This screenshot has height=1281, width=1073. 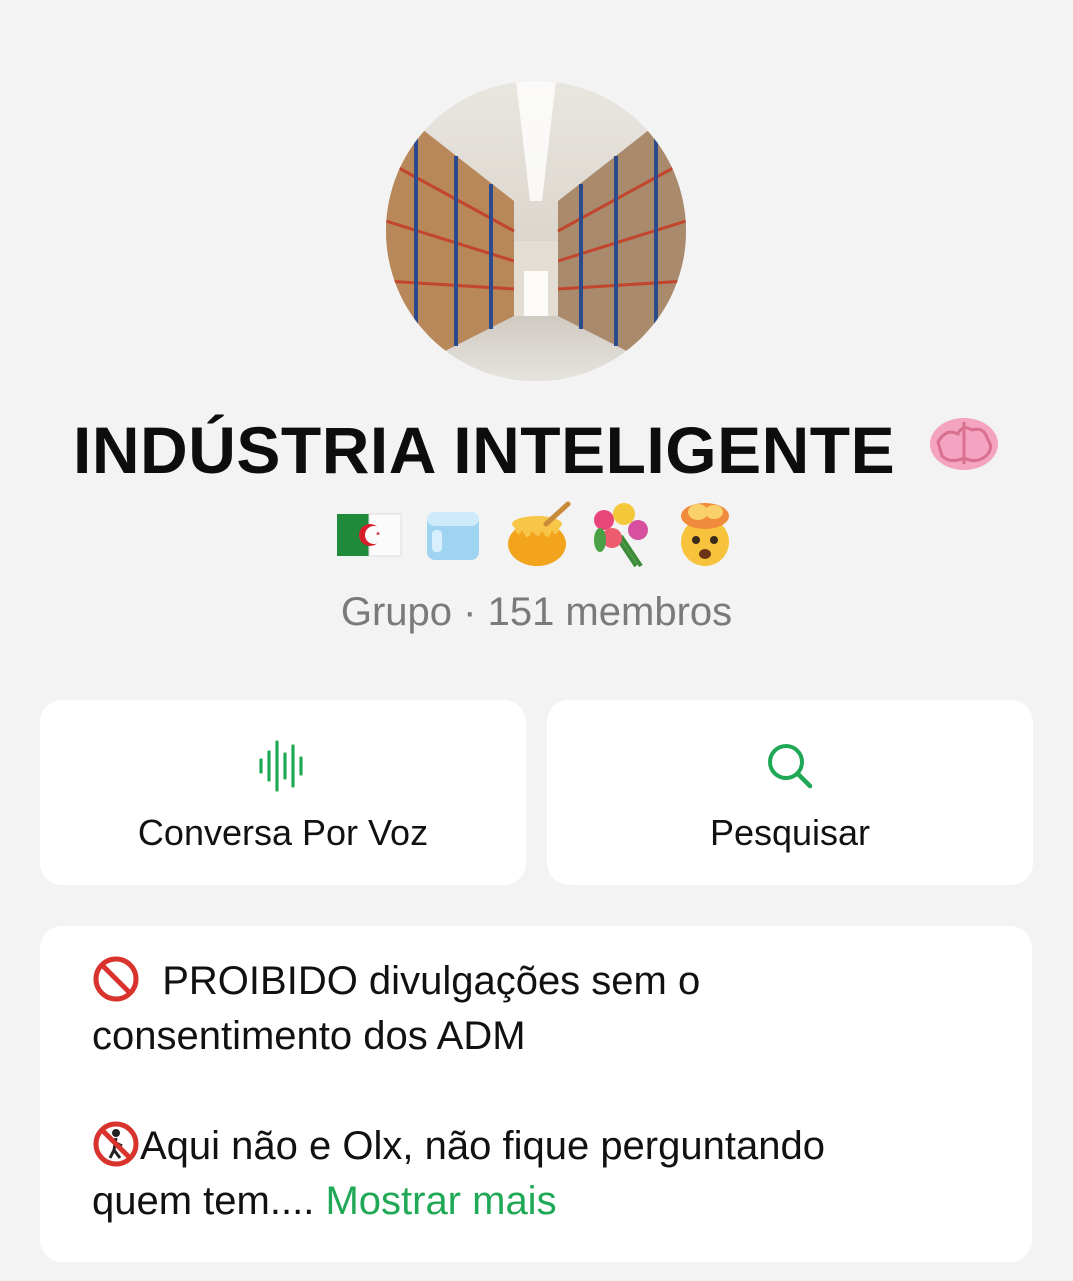 I want to click on ice-cube-icon, so click(x=453, y=535).